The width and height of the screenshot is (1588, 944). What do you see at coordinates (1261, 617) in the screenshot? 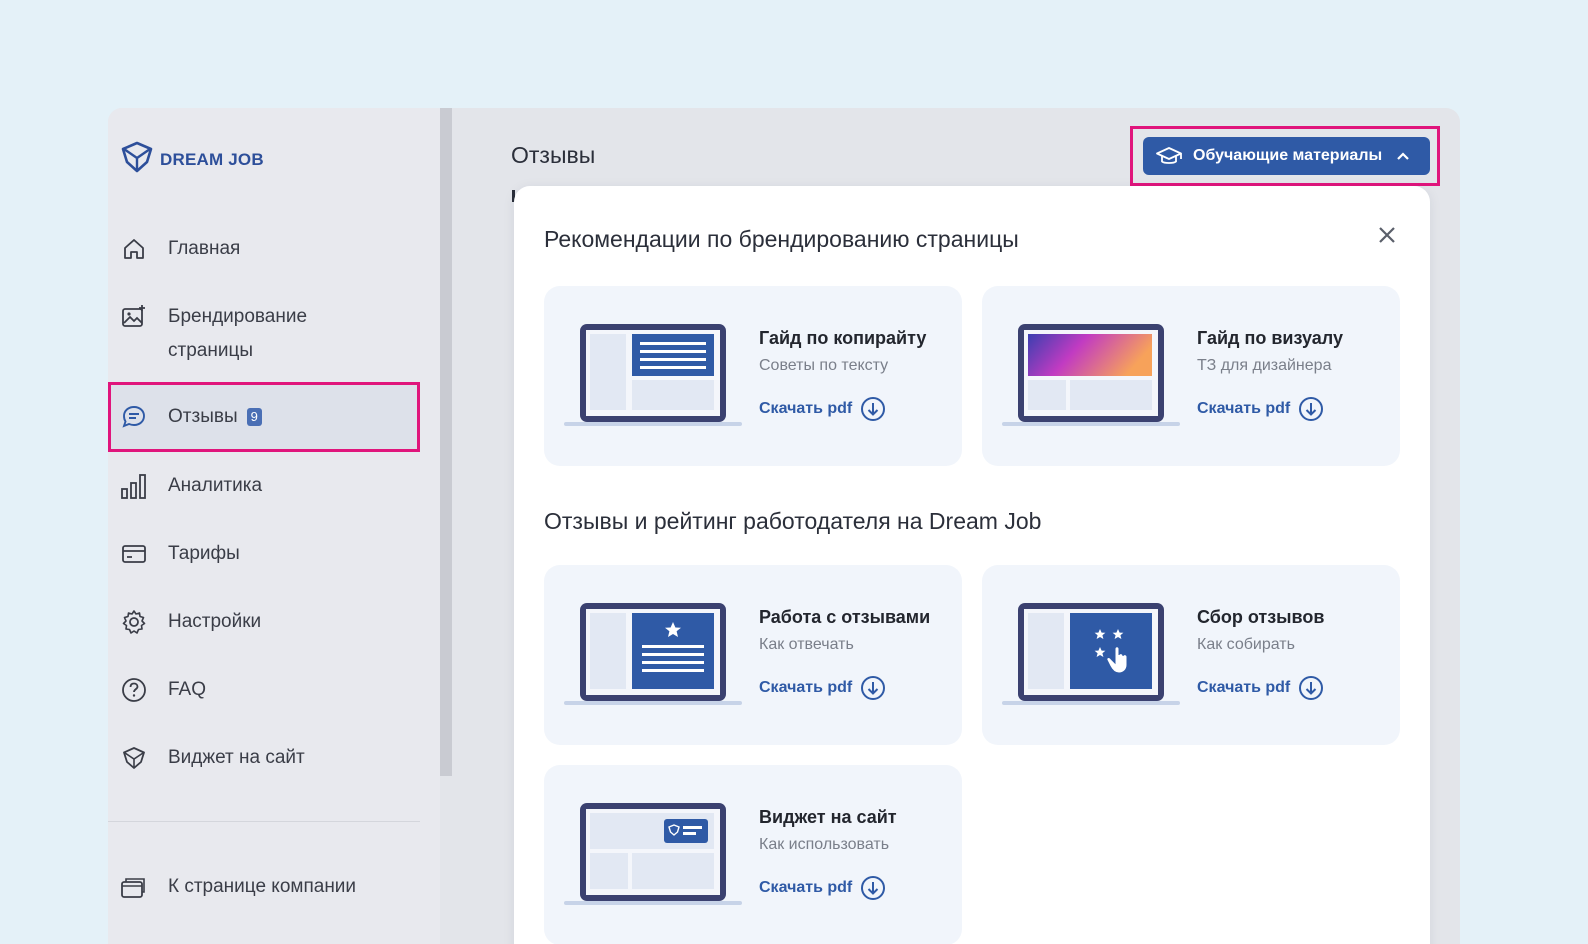
I see `card-title: Сбор отзывов` at bounding box center [1261, 617].